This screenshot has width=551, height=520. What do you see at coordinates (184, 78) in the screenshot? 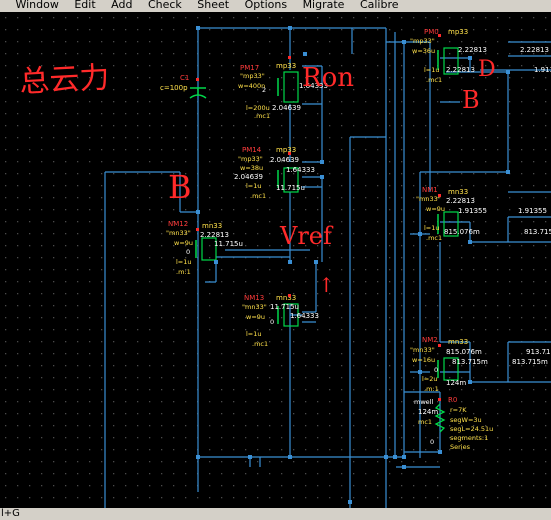
I see `c1-name: C1` at bounding box center [184, 78].